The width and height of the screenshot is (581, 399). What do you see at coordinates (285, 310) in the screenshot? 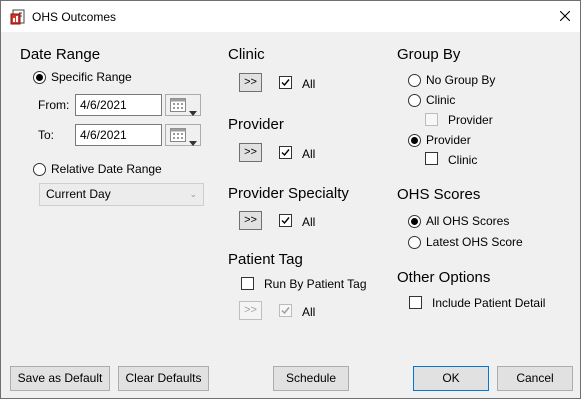
I see `patient-tag-all-checkbox` at bounding box center [285, 310].